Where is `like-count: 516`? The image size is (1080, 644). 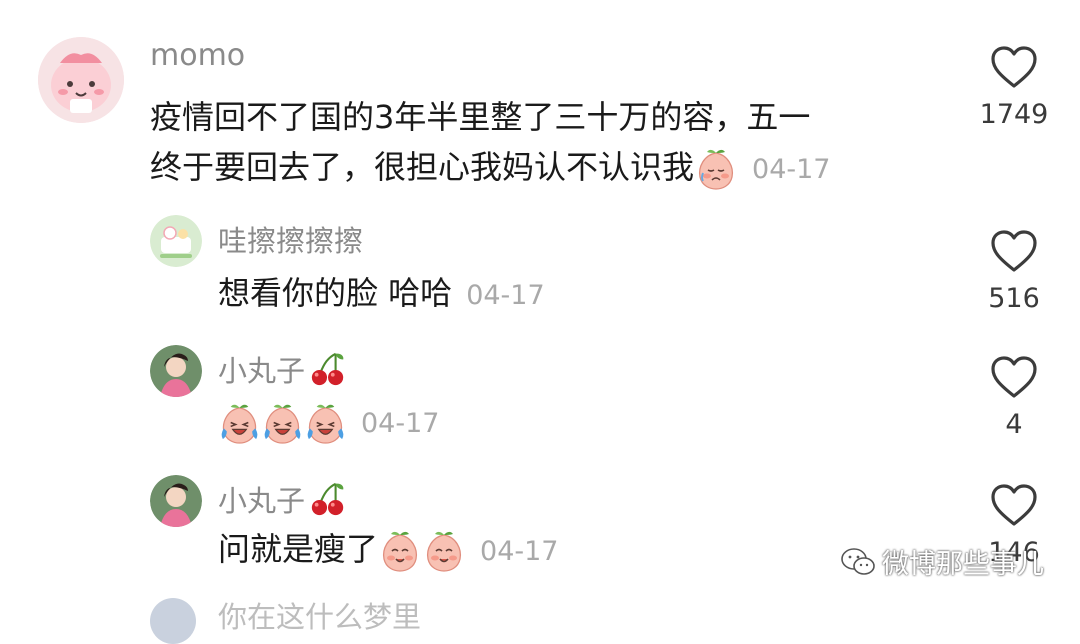 like-count: 516 is located at coordinates (1014, 298).